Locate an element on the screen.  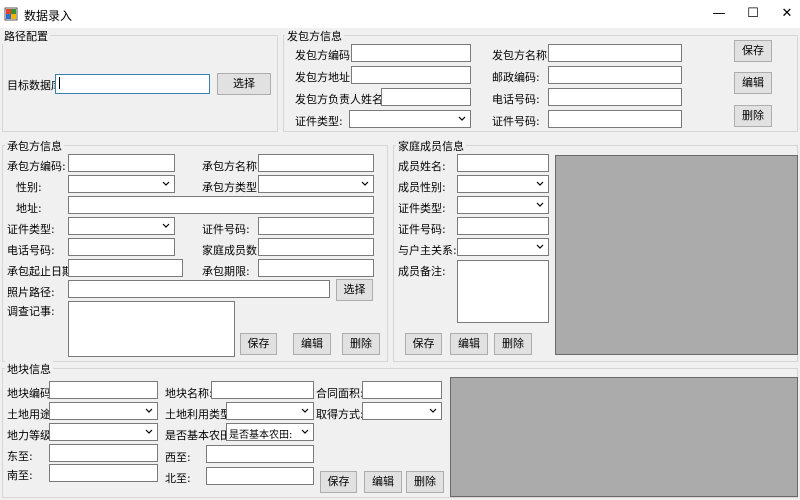
fabao-code-input is located at coordinates (411, 53).